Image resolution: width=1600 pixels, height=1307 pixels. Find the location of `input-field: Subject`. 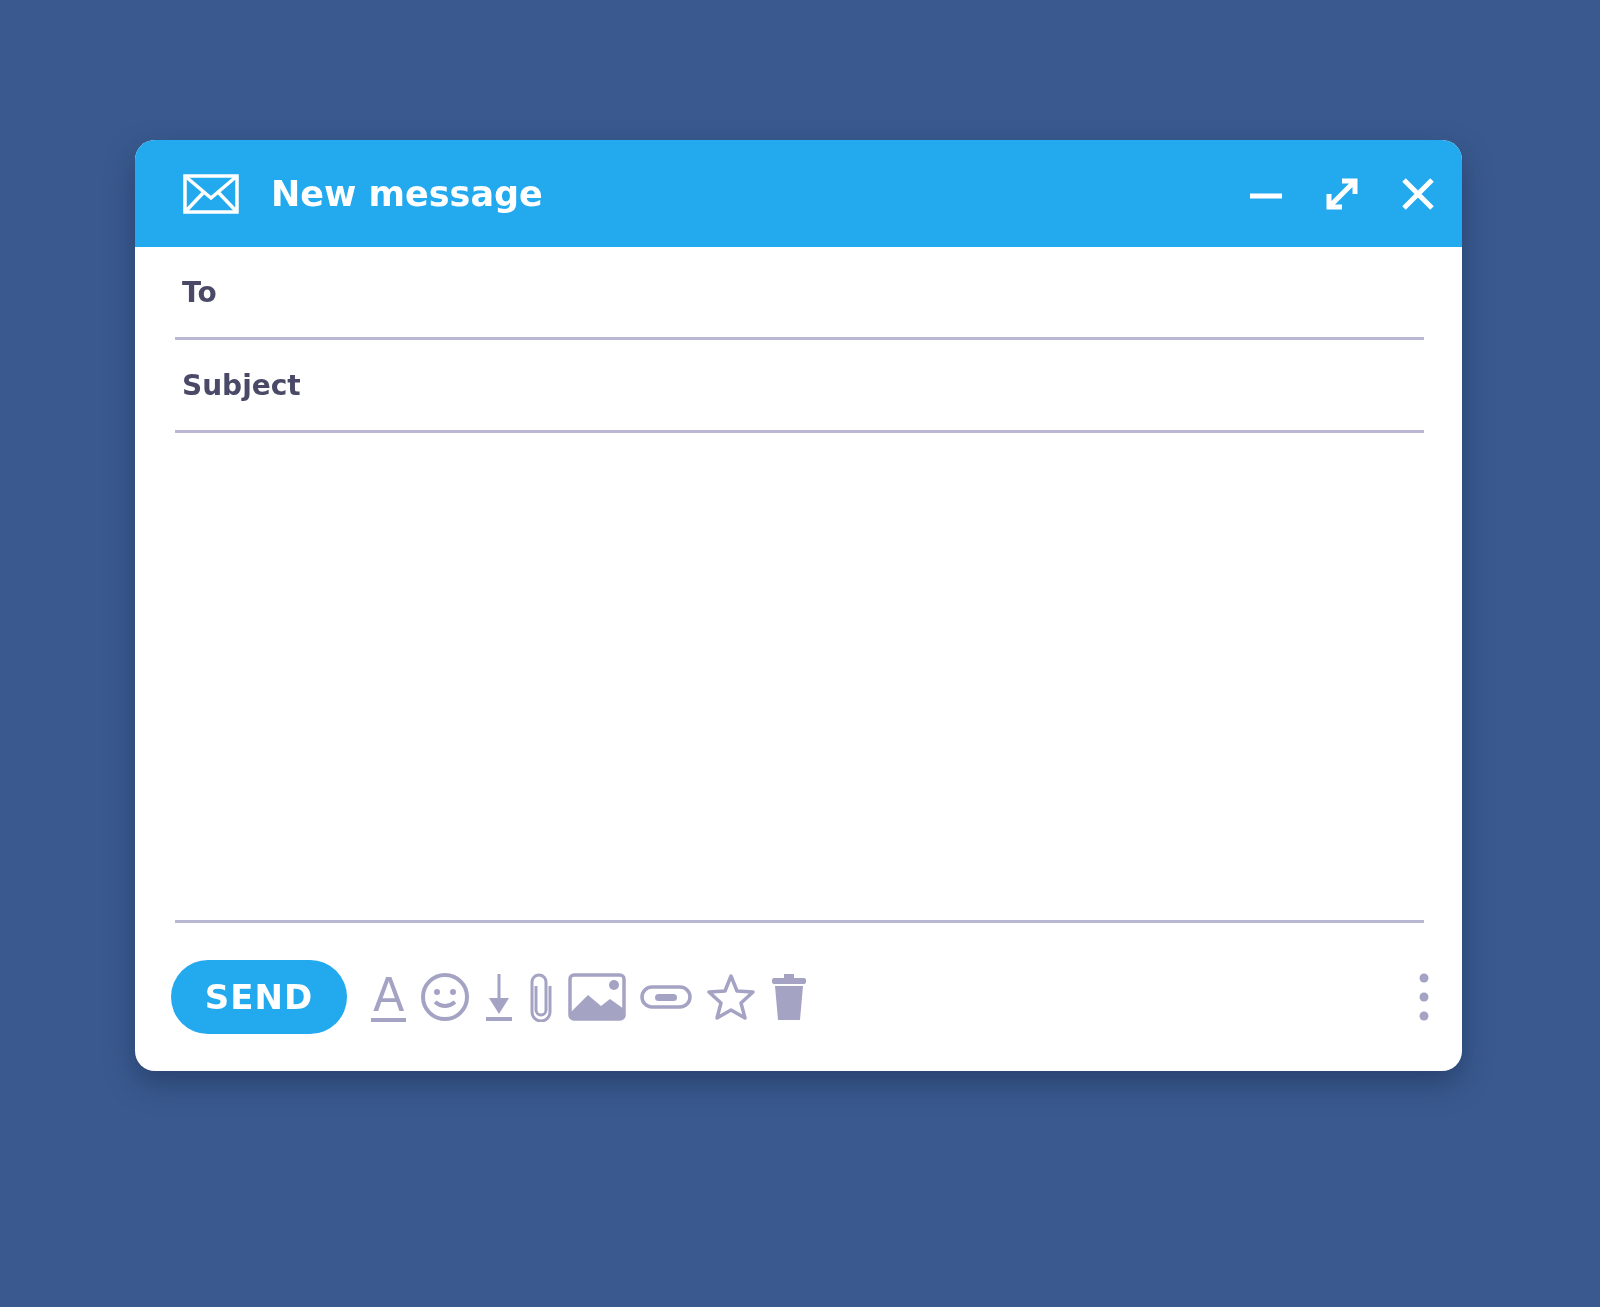

input-field: Subject is located at coordinates (799, 386).